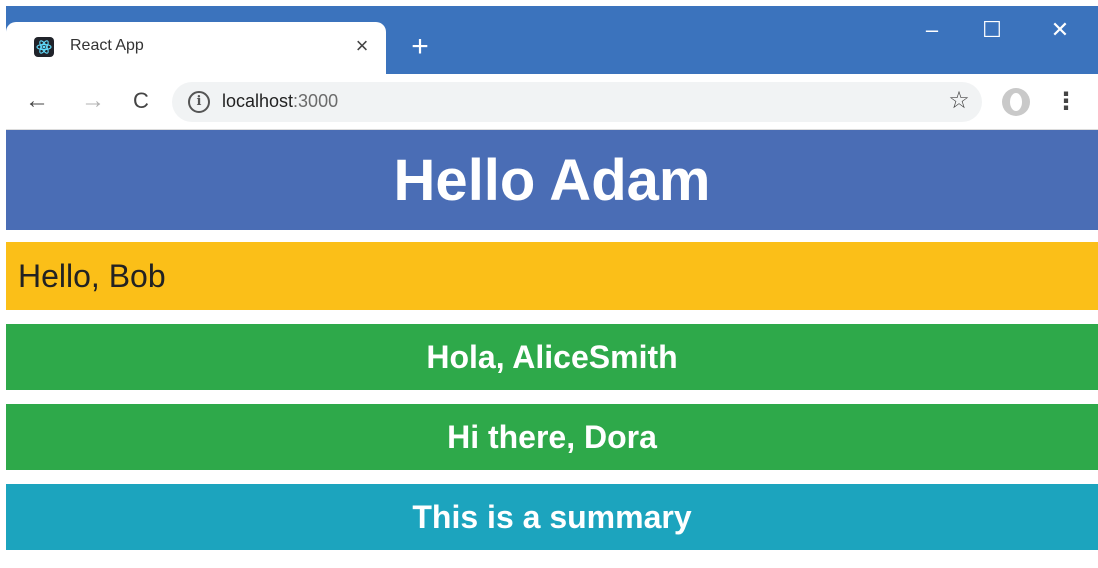 The width and height of the screenshot is (1098, 568). Describe the element at coordinates (1060, 30) in the screenshot. I see `window-close-icon: ✕` at that location.